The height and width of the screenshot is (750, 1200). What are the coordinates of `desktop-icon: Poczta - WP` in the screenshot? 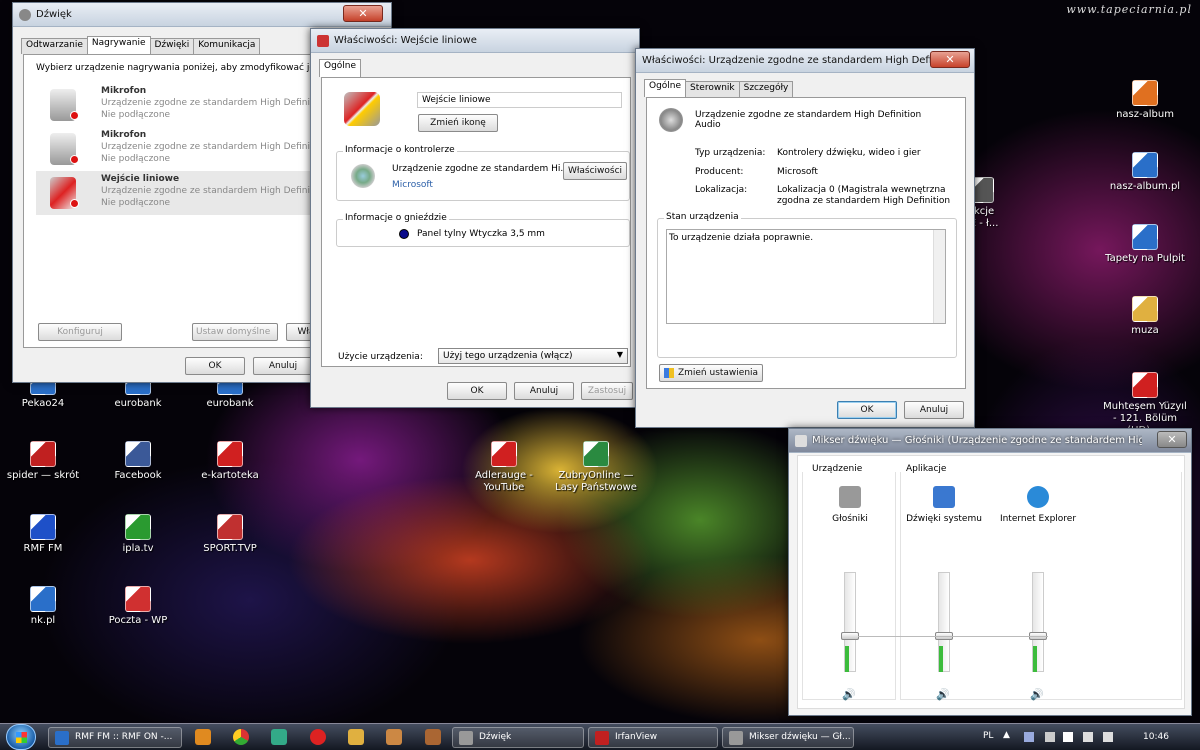 It's located at (138, 606).